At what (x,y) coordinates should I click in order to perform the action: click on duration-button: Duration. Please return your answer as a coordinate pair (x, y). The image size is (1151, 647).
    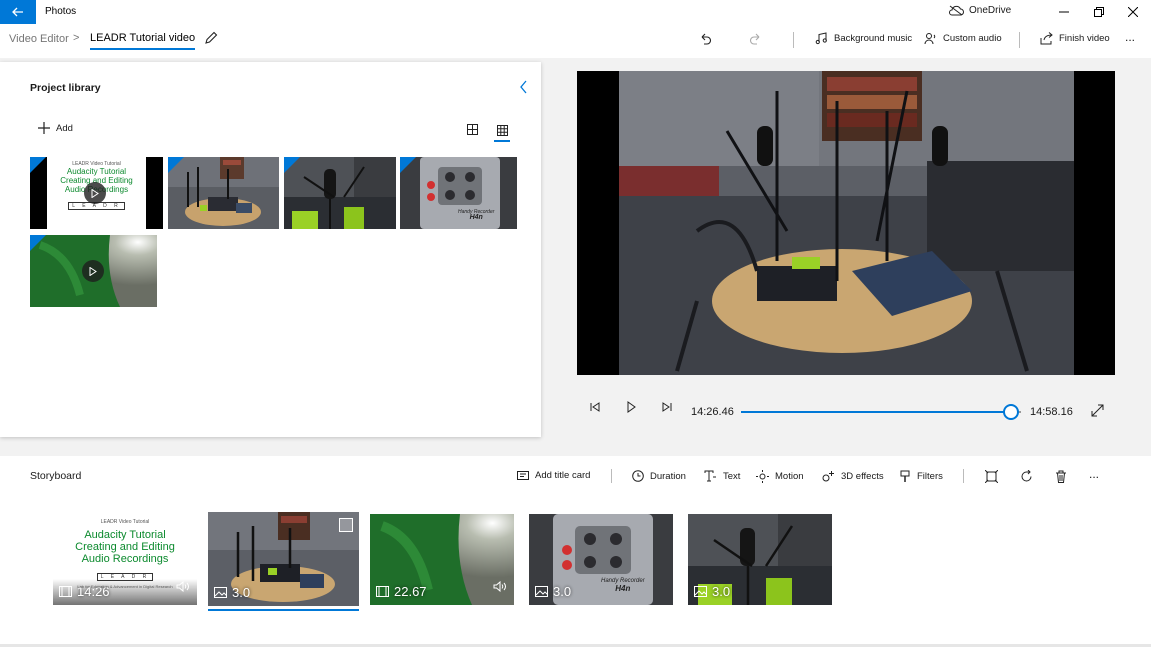
    Looking at the image, I should click on (659, 476).